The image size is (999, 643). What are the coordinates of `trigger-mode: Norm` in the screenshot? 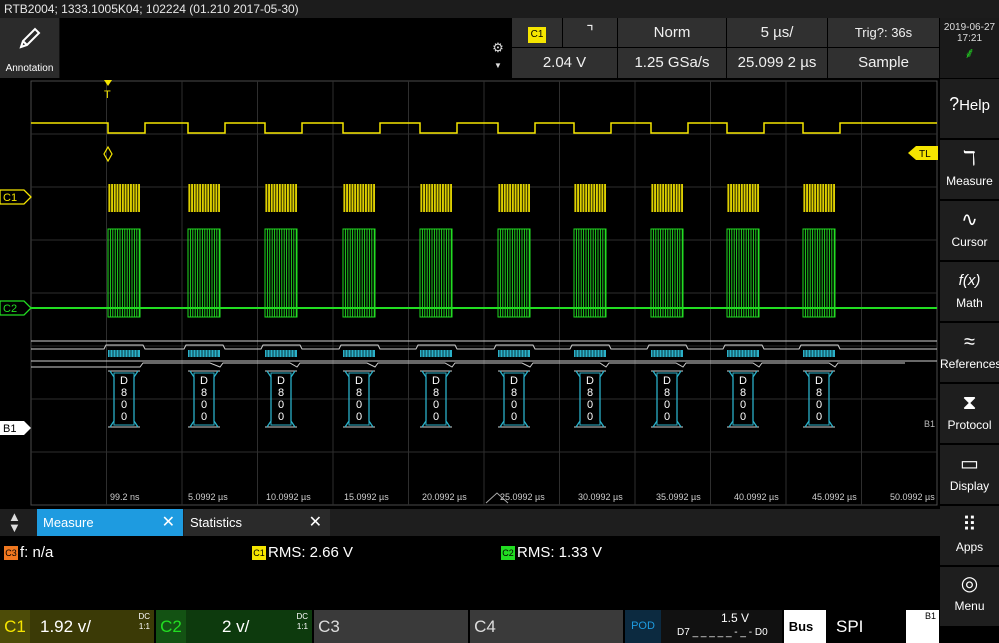 It's located at (672, 32).